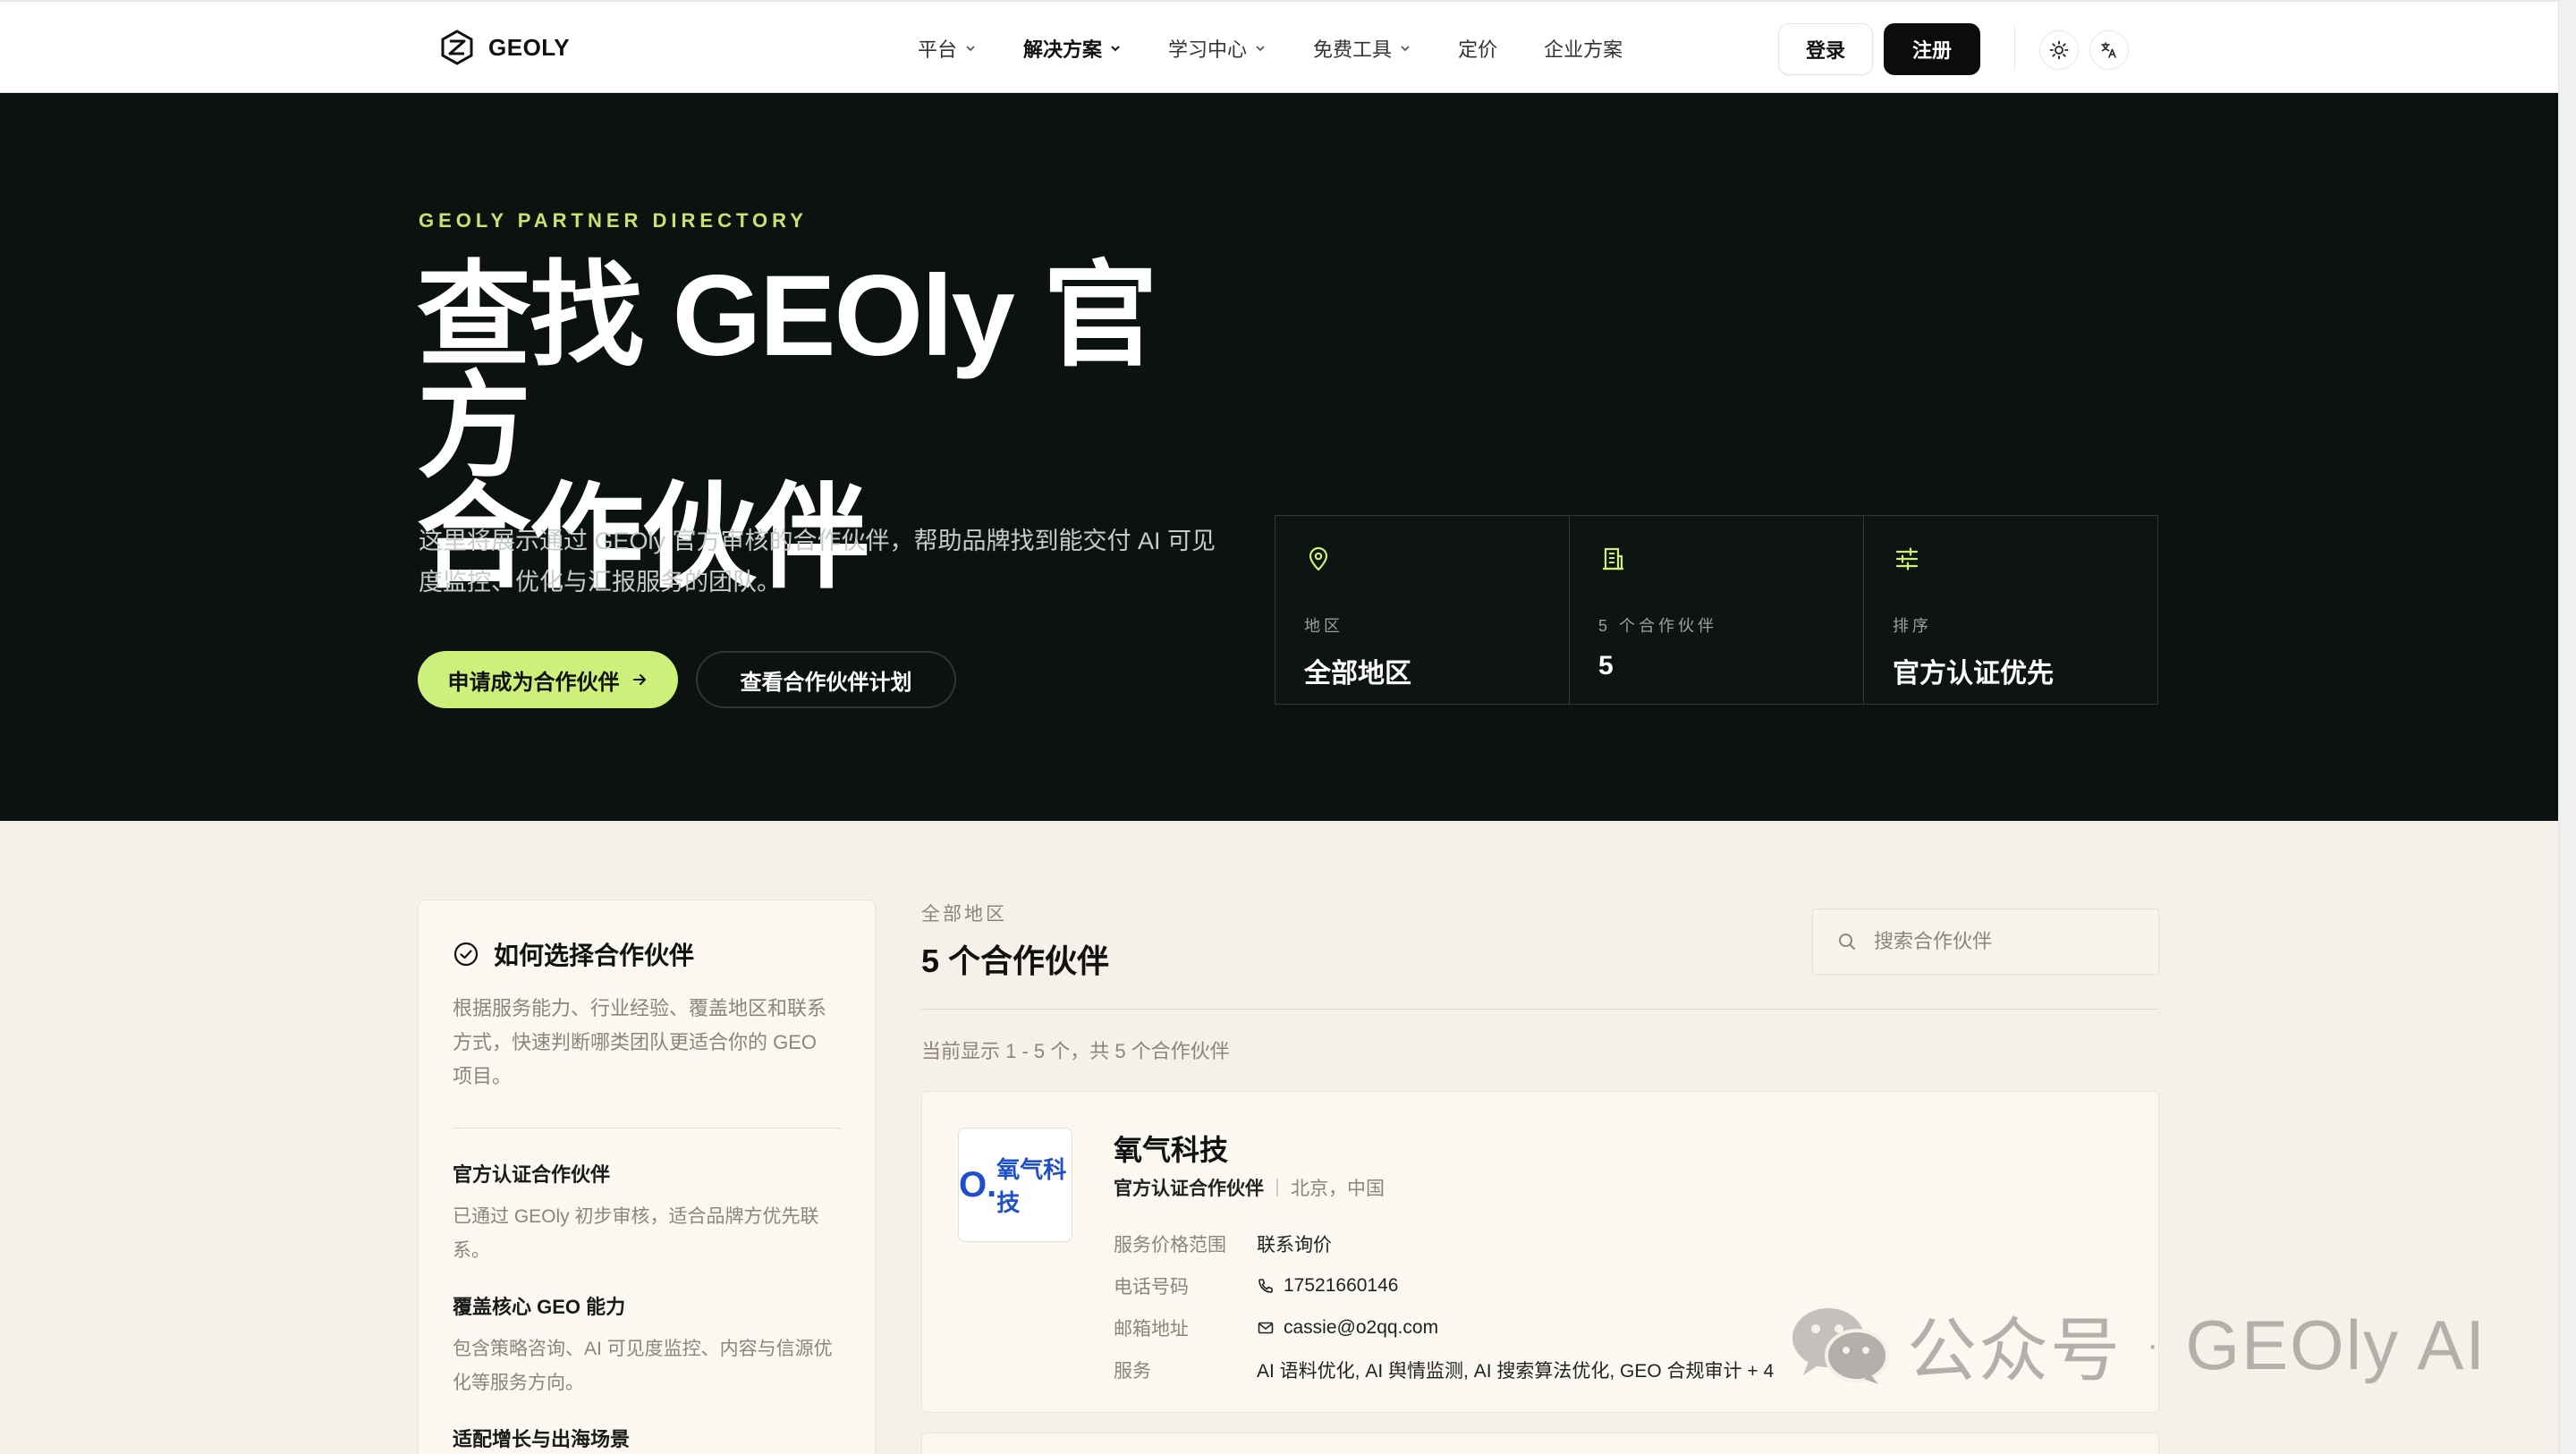  I want to click on nav-item-label: 学习中心, so click(1208, 50).